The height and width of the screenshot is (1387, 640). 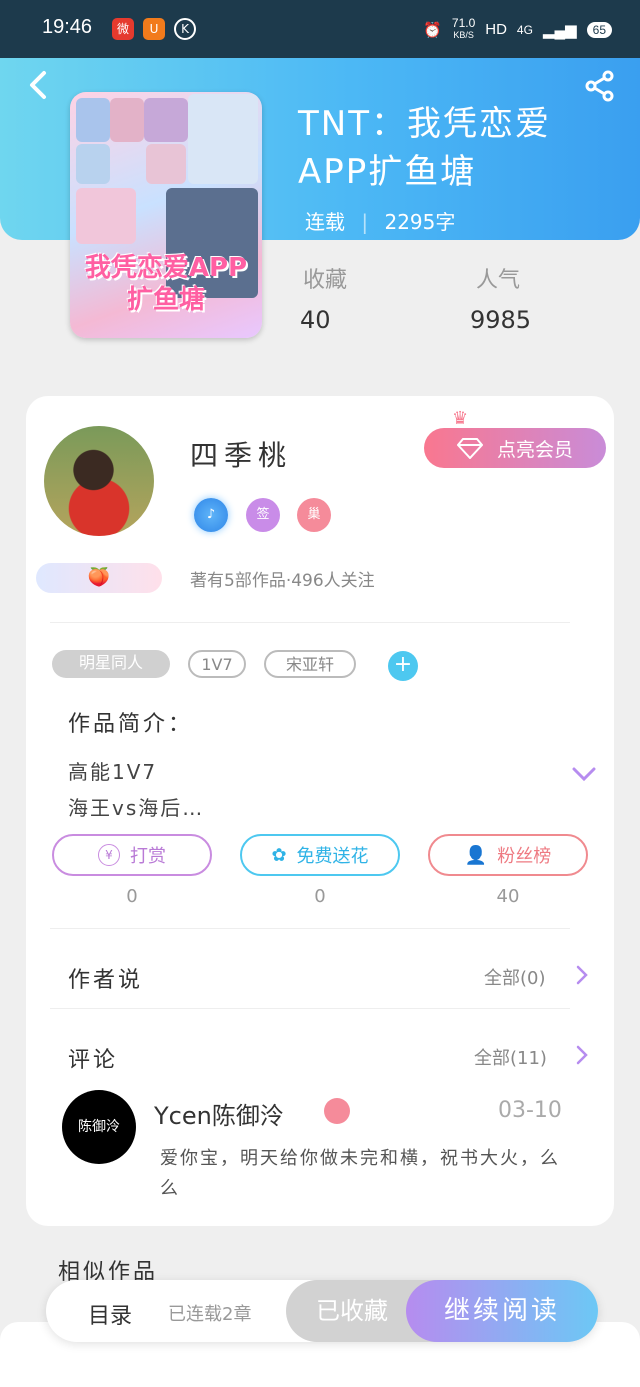 What do you see at coordinates (109, 855) in the screenshot?
I see `yen-icon: ¥` at bounding box center [109, 855].